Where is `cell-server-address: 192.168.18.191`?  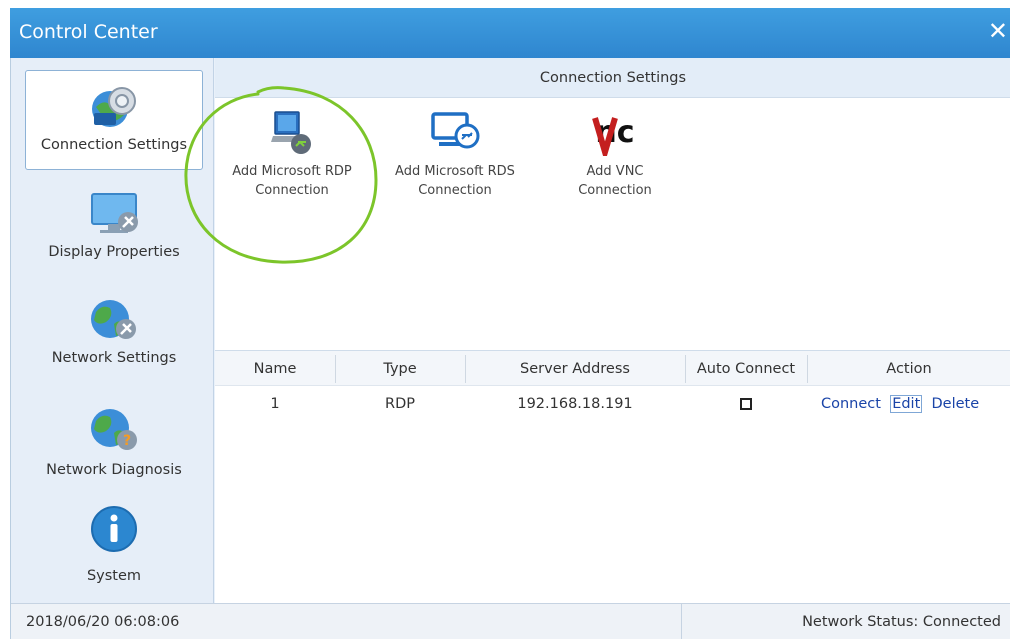 cell-server-address: 192.168.18.191 is located at coordinates (575, 404).